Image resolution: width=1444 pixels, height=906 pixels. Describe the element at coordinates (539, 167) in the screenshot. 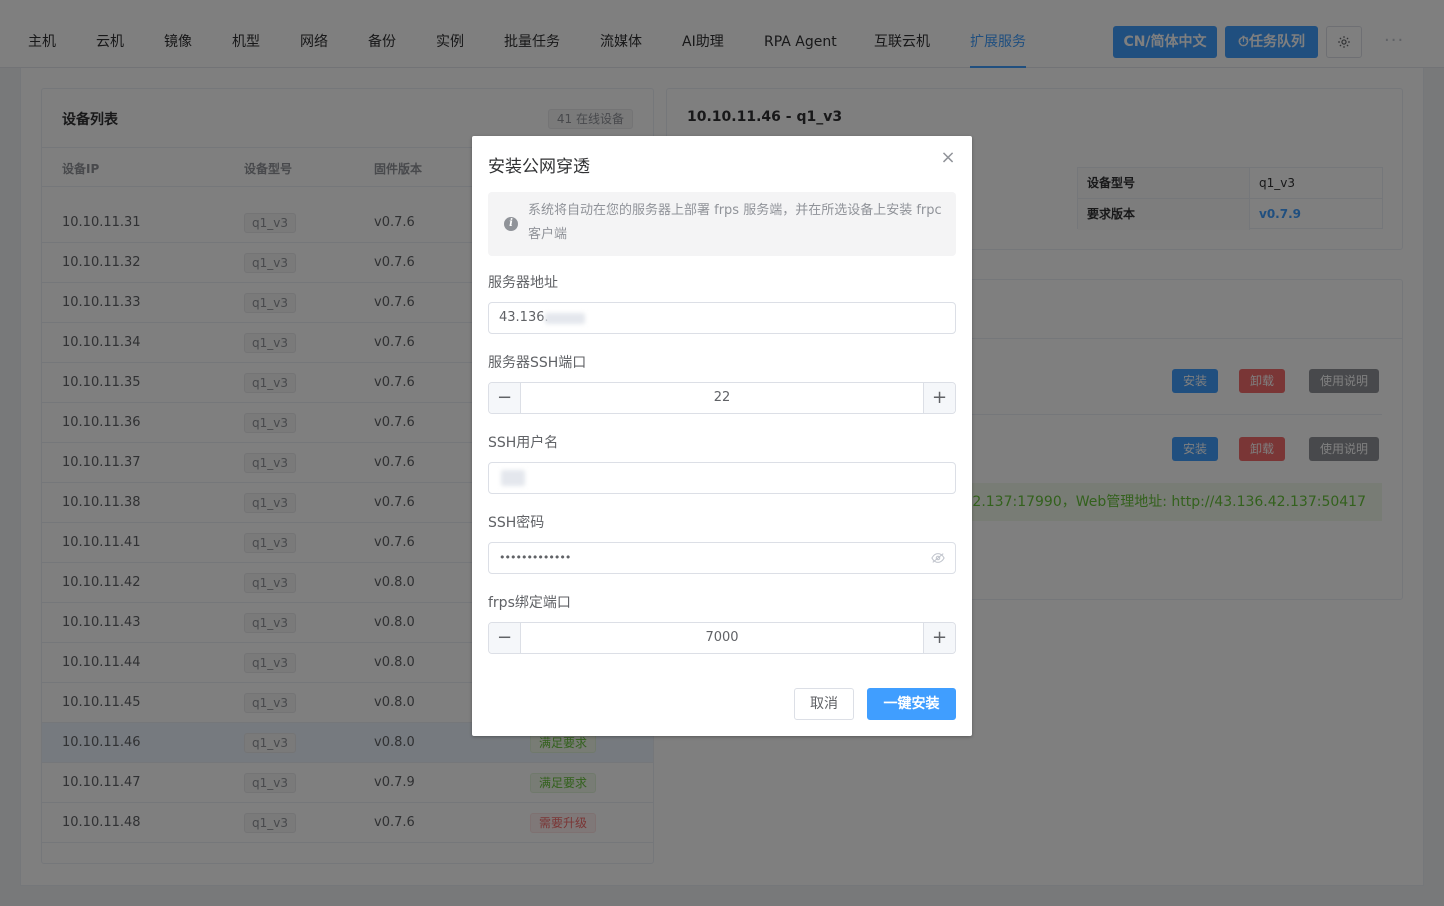

I see `dialog-title: 安装公网穿透` at that location.